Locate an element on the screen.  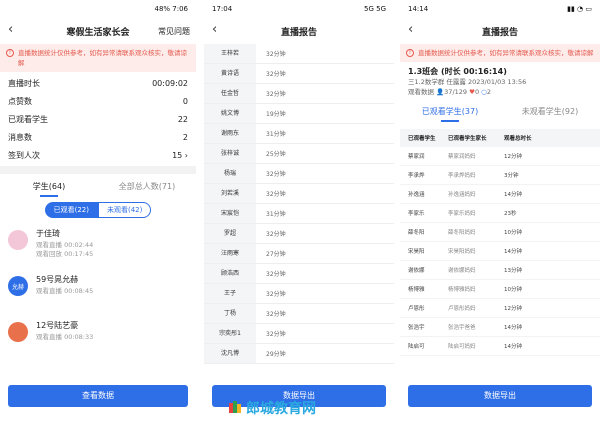
logo-icon is located at coordinates (235, 407).